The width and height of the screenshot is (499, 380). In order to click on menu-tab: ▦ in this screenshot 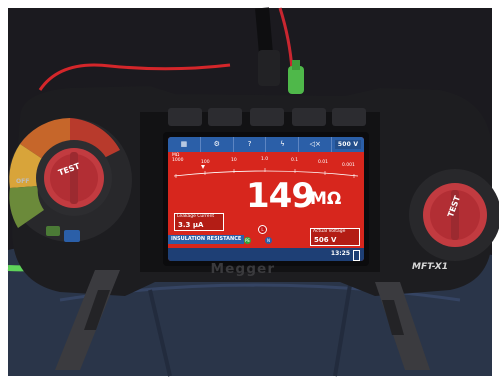, I will do `click(184, 144)`.